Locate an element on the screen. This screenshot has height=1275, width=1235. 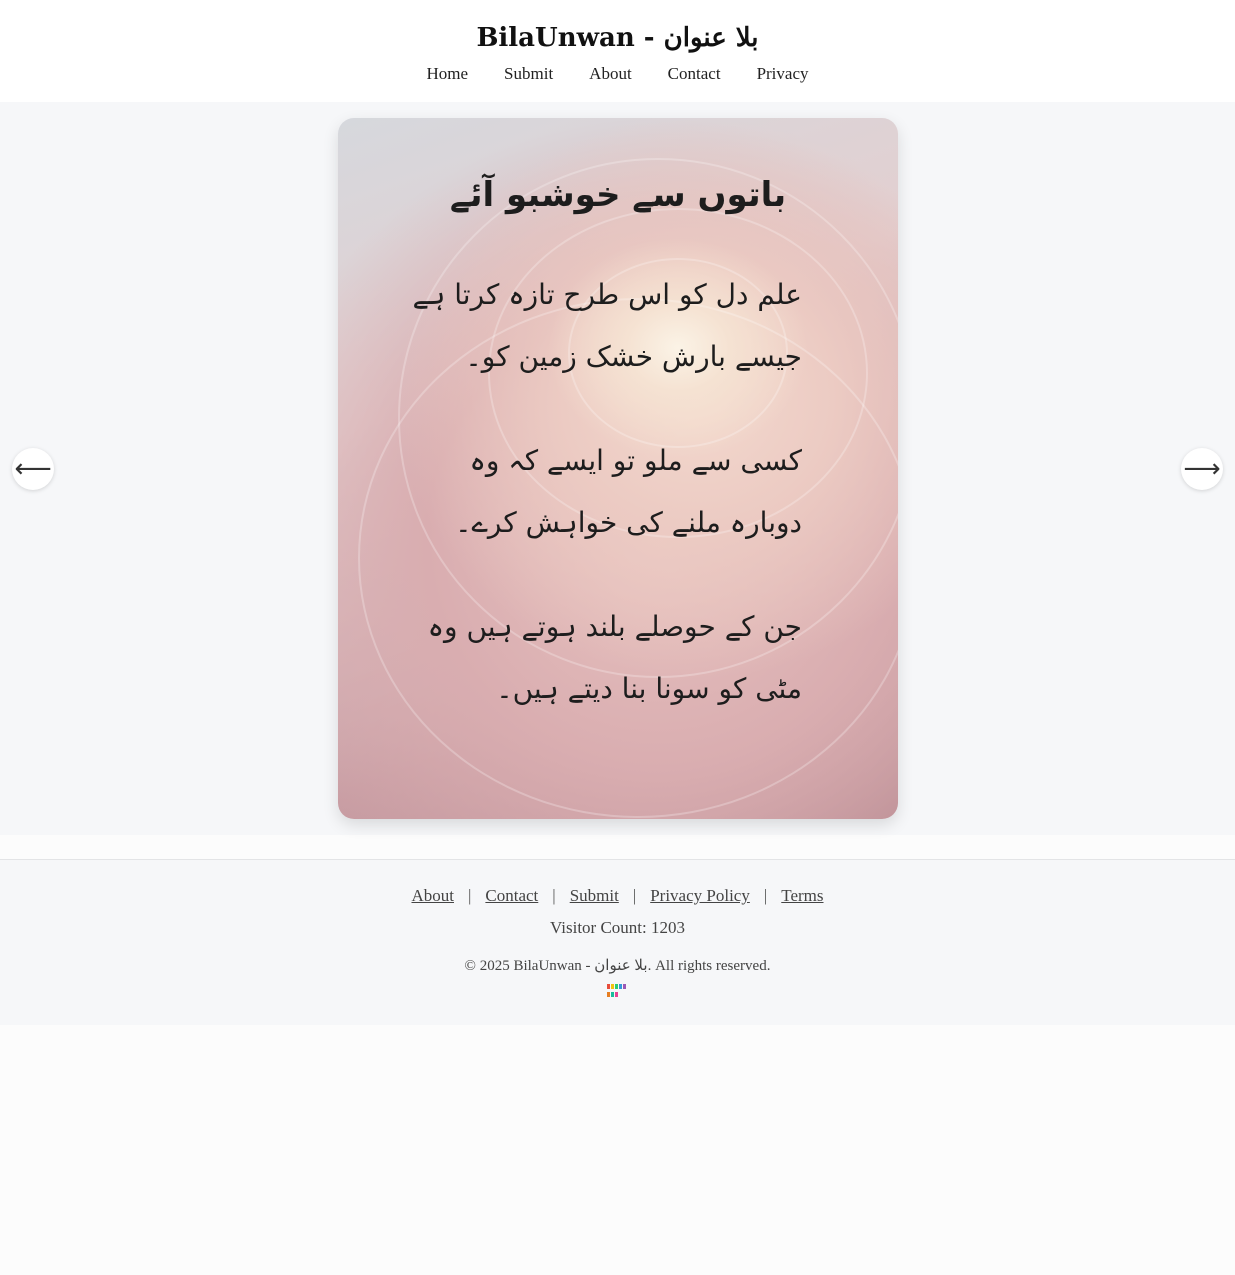
nav-submit-link: Submit is located at coordinates (528, 74).